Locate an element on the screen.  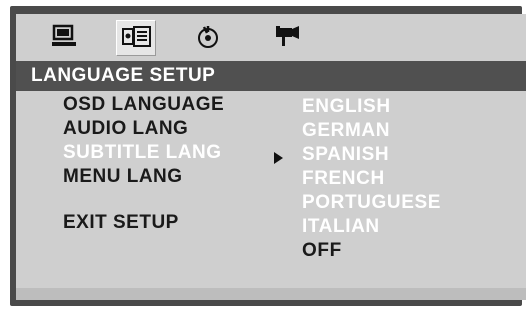
audio-setup-tab is located at coordinates (209, 37).